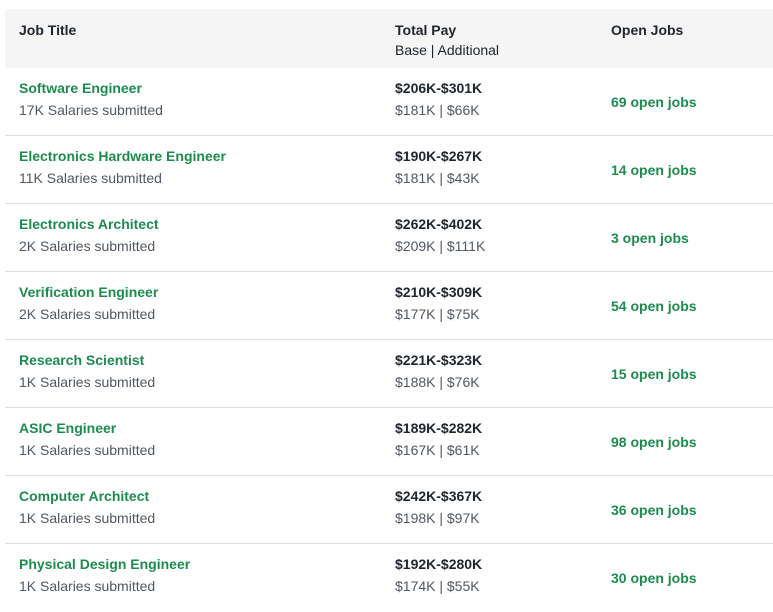 The image size is (773, 612). Describe the element at coordinates (647, 30) in the screenshot. I see `header-open-jobs: Open Jobs` at that location.